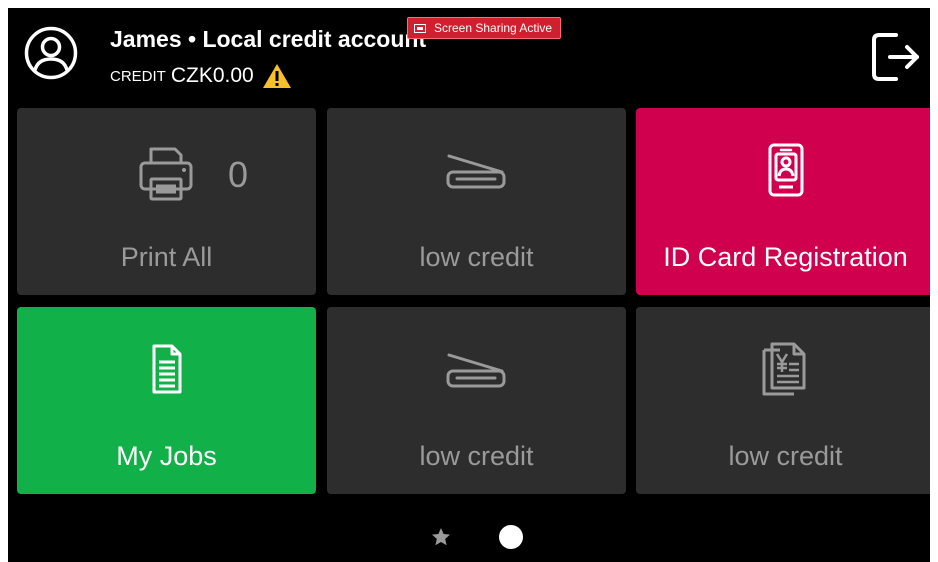 This screenshot has width=938, height=562. What do you see at coordinates (212, 75) in the screenshot?
I see `credit-value: CZK0.00` at bounding box center [212, 75].